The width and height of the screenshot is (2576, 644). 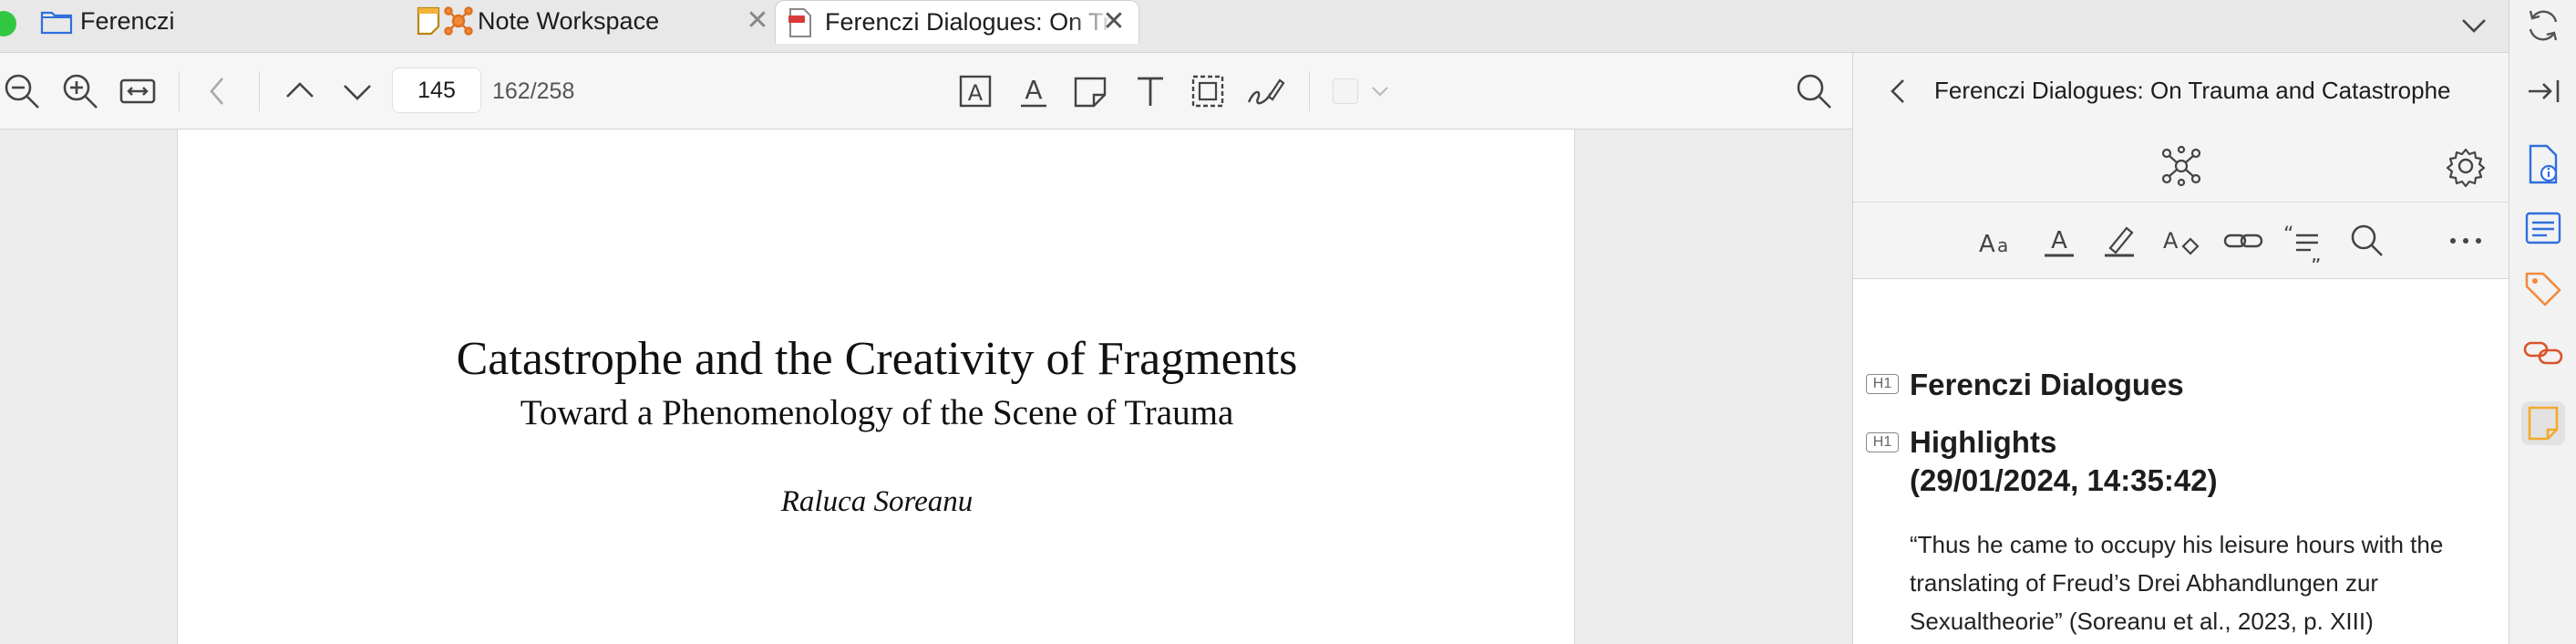 I want to click on quote-block-icon: “ „, so click(x=2303, y=241).